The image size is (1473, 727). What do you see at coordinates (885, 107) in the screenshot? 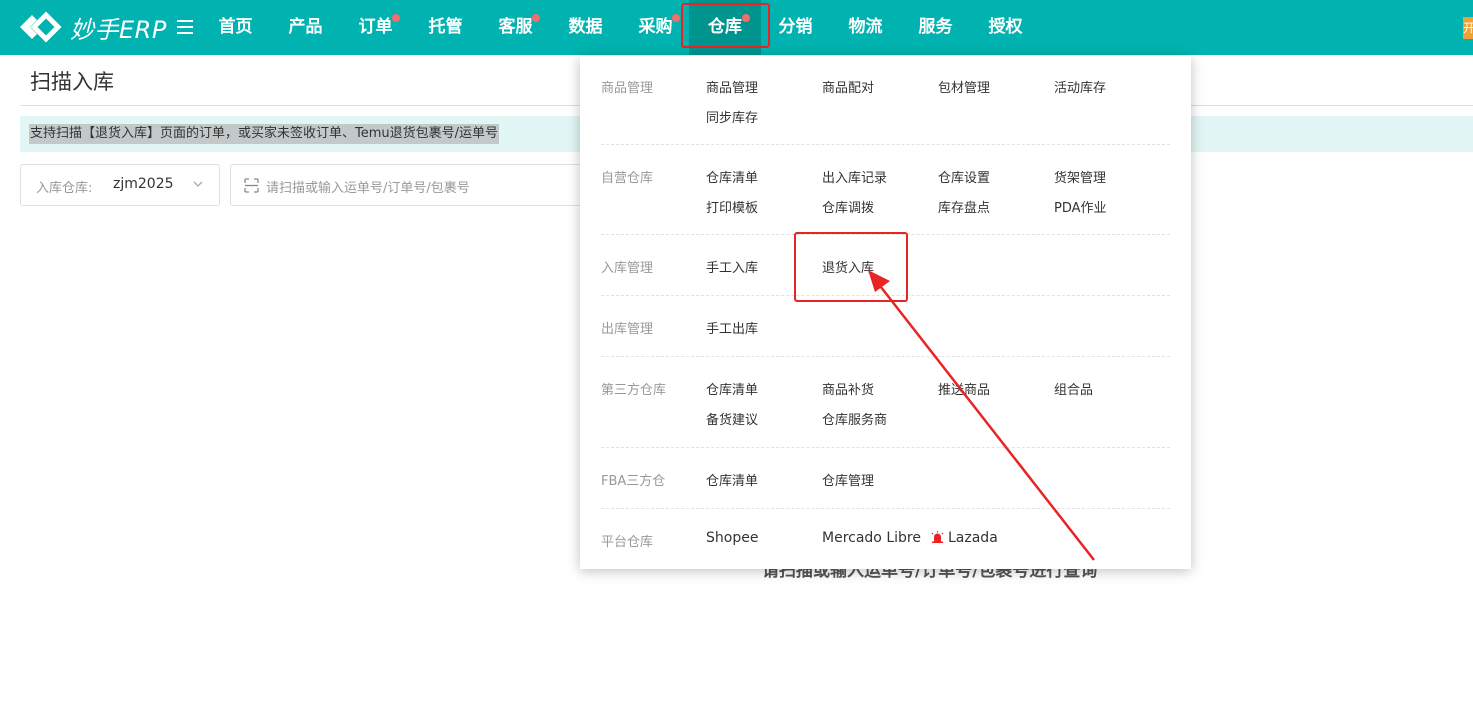
I see `menu-section-product-management: 商品管理 商品管理 商品配对 包材管理 活动库存 同步库存` at bounding box center [885, 107].